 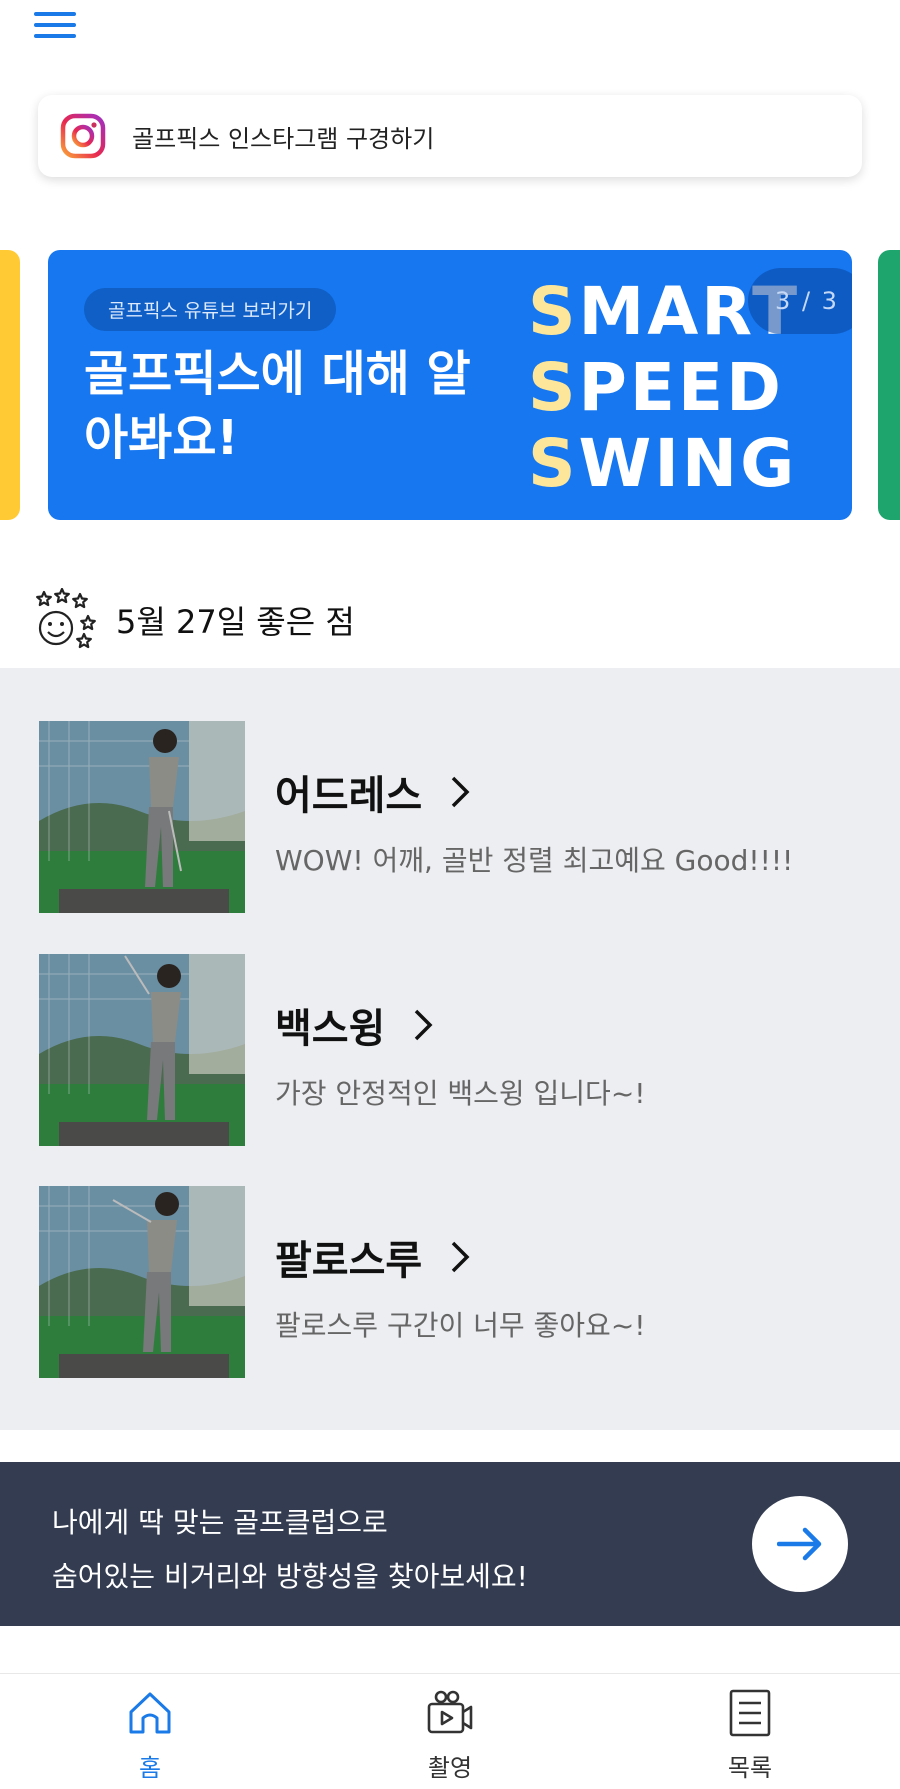 What do you see at coordinates (663, 463) in the screenshot?
I see `tagline-line: SWING` at bounding box center [663, 463].